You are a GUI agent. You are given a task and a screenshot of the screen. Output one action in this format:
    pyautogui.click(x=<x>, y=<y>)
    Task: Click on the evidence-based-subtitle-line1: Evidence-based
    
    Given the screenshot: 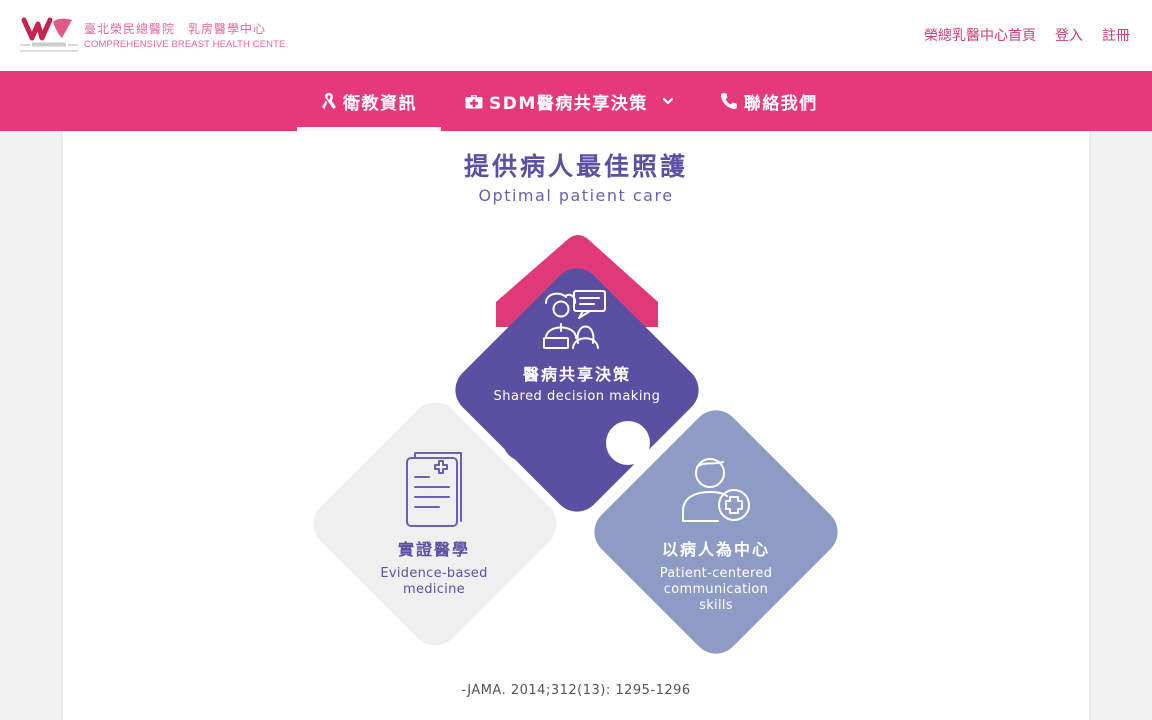 What is the action you would take?
    pyautogui.click(x=433, y=573)
    